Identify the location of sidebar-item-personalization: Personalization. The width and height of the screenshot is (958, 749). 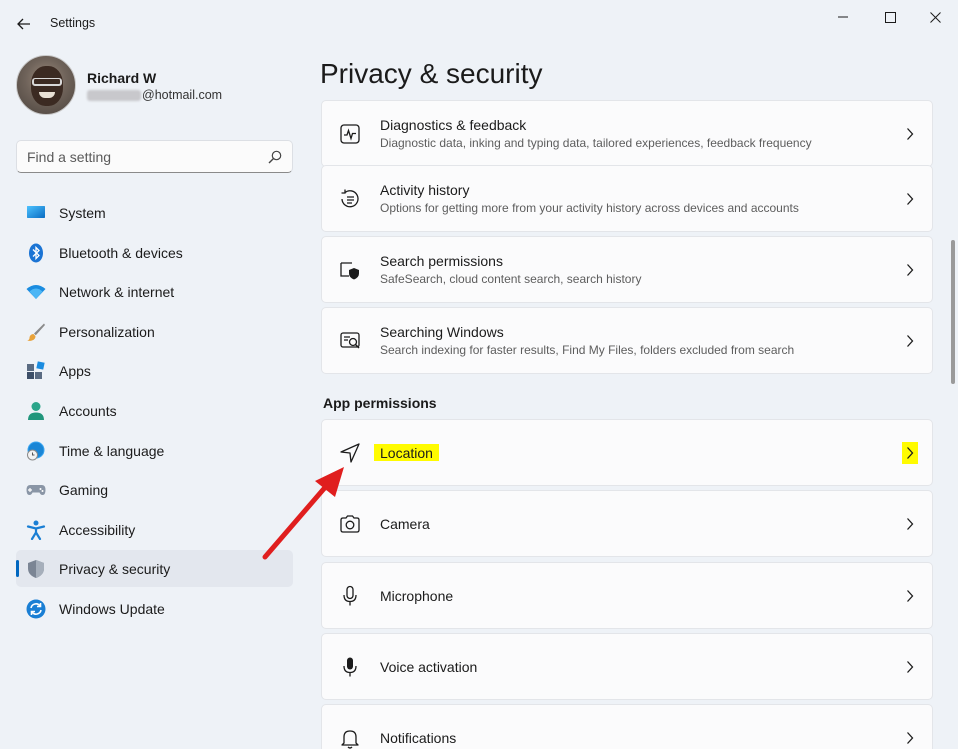
(154, 331).